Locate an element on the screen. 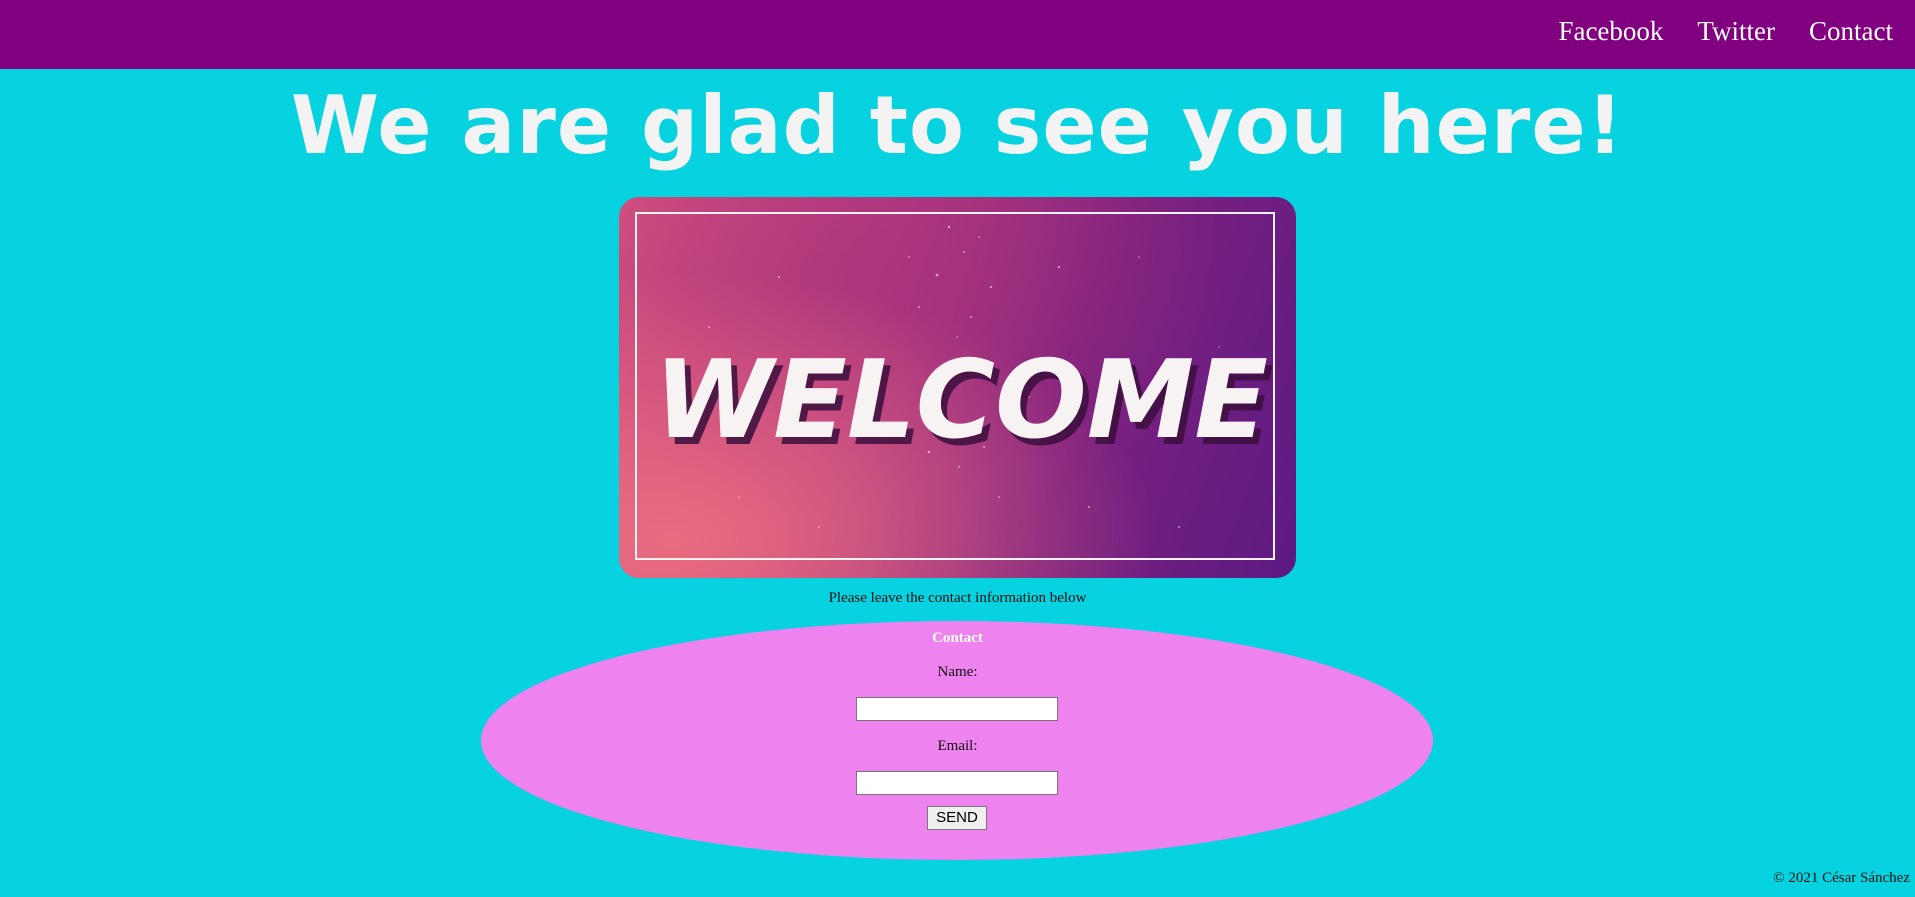  nav-links: Facebook Twitter Contact is located at coordinates (1725, 31).